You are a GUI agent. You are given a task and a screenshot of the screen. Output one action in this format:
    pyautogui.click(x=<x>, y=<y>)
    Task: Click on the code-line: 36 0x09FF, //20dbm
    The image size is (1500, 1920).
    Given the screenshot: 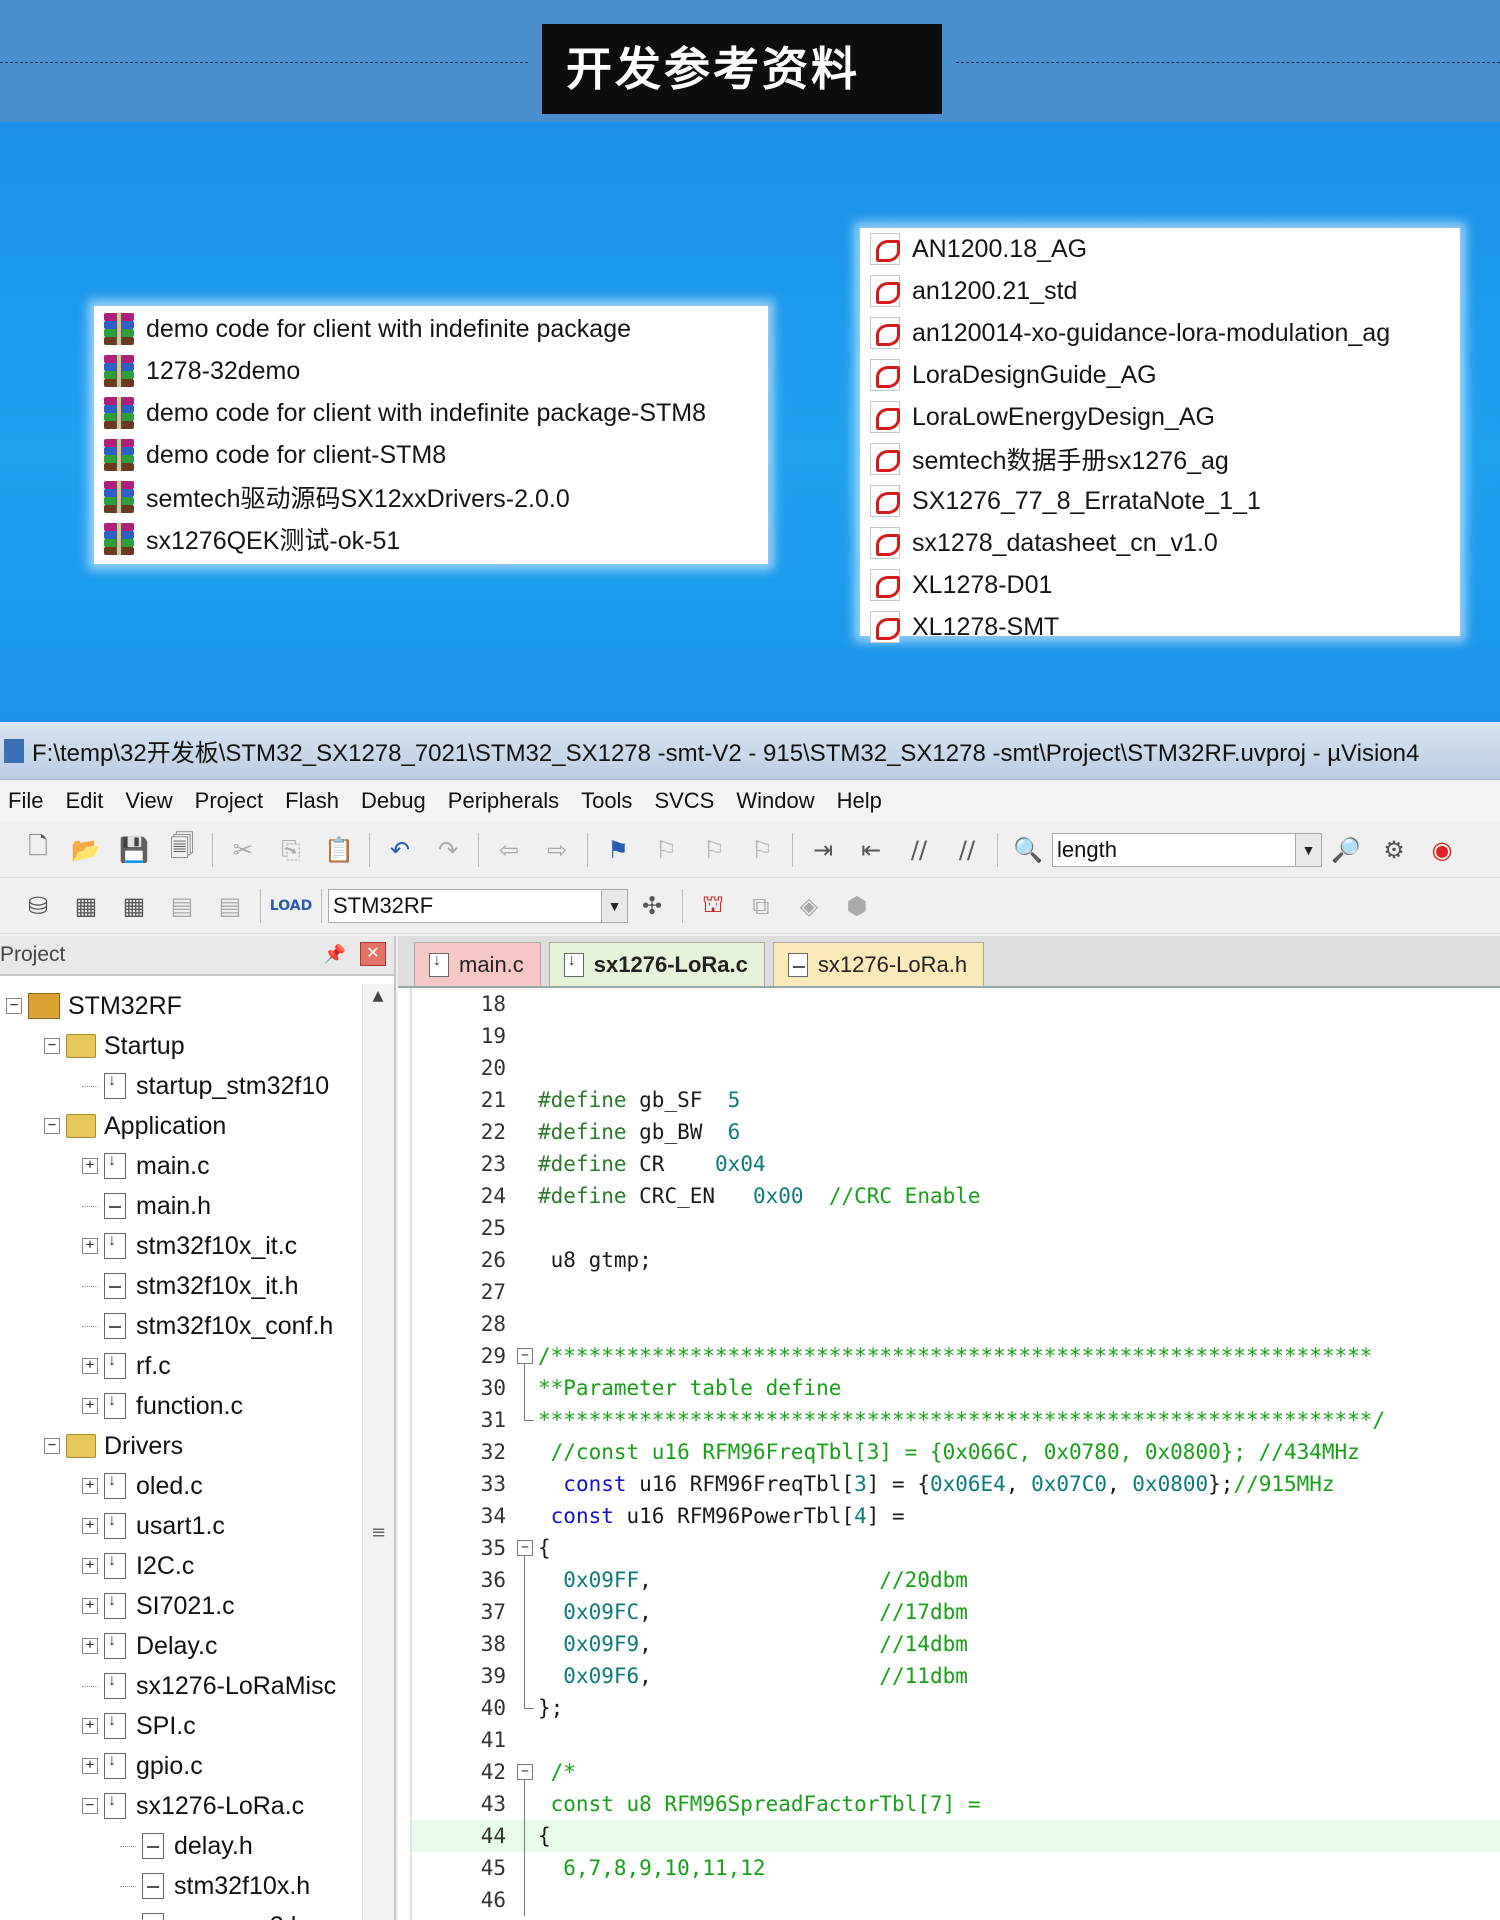 What is the action you would take?
    pyautogui.click(x=956, y=1580)
    